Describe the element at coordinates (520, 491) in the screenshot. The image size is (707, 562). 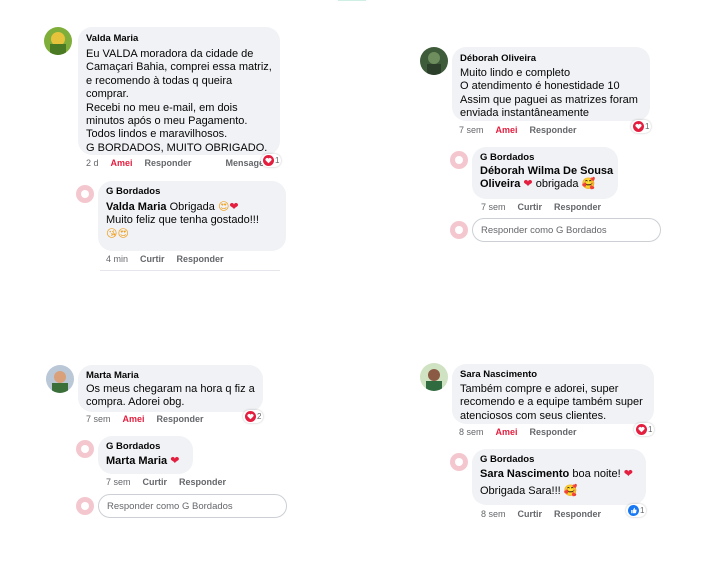
I see `reply-line: Obrigada Sara!!!` at that location.